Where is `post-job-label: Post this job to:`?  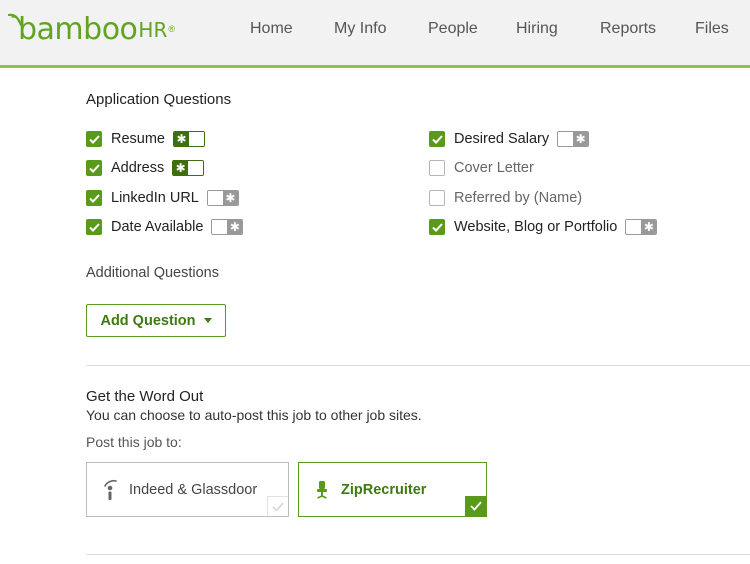 post-job-label: Post this job to: is located at coordinates (134, 442).